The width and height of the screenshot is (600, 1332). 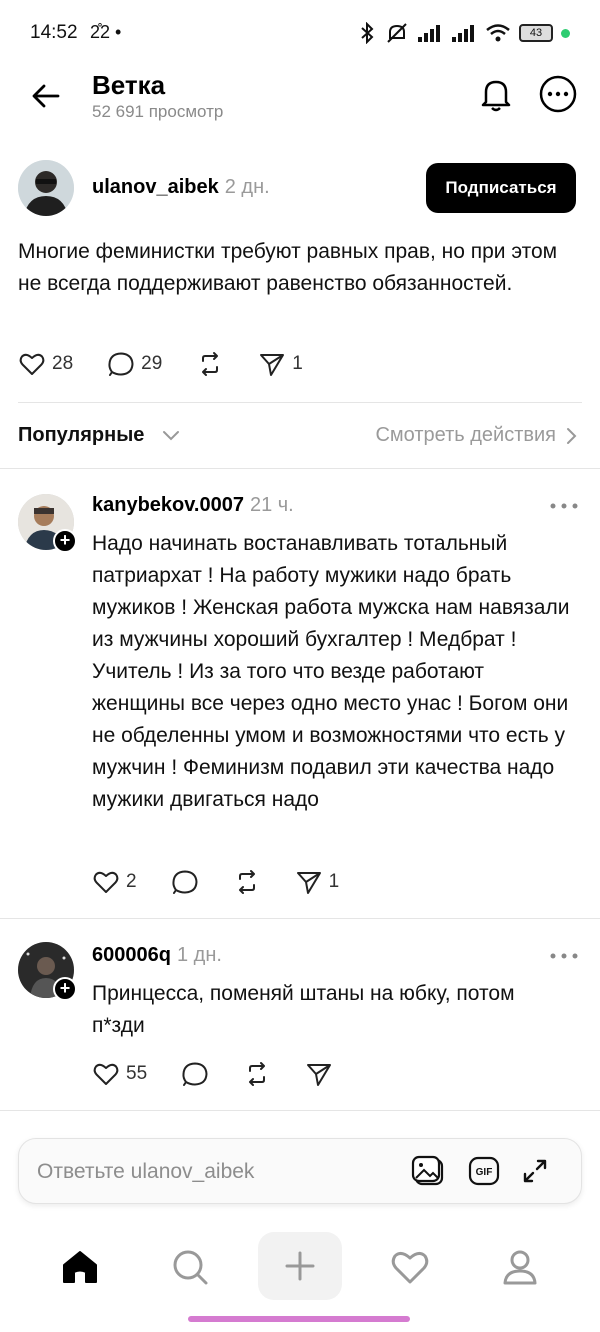 What do you see at coordinates (54, 32) in the screenshot?
I see `status-time: 14:52` at bounding box center [54, 32].